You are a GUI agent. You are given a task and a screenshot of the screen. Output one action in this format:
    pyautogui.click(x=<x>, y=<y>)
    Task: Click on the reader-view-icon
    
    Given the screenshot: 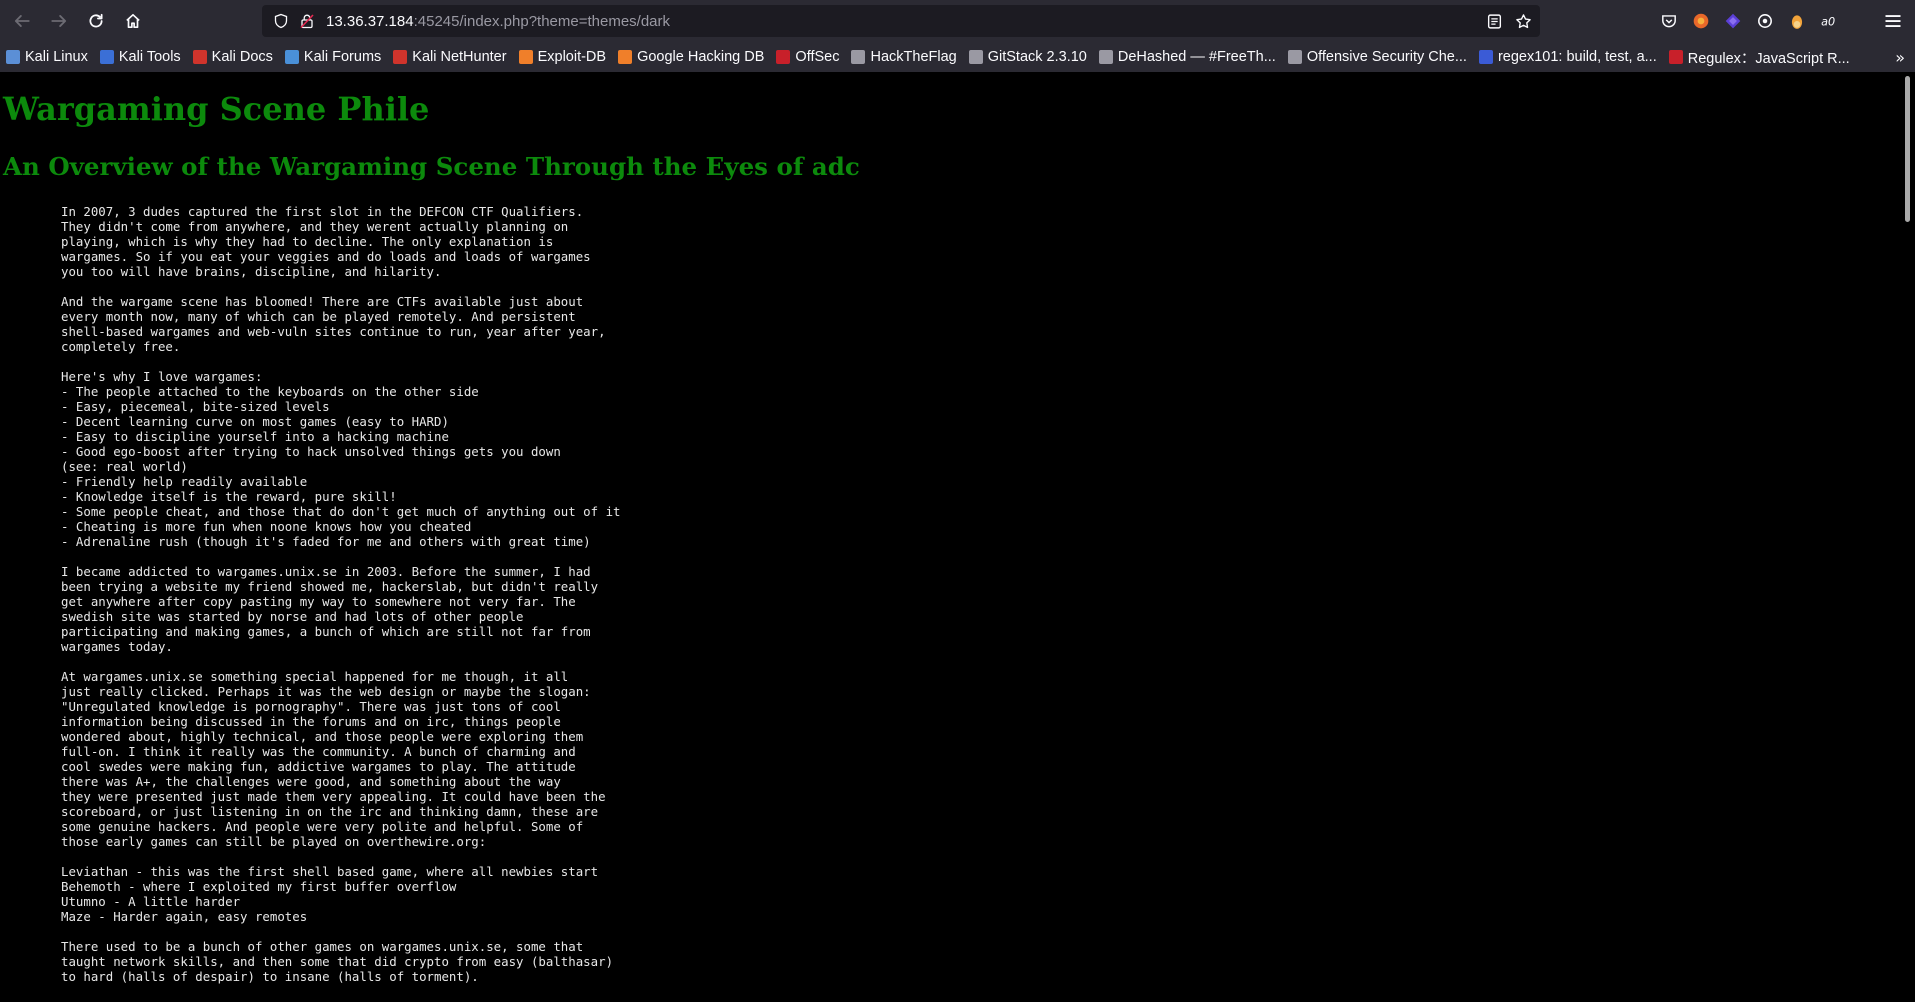 What is the action you would take?
    pyautogui.click(x=1494, y=21)
    